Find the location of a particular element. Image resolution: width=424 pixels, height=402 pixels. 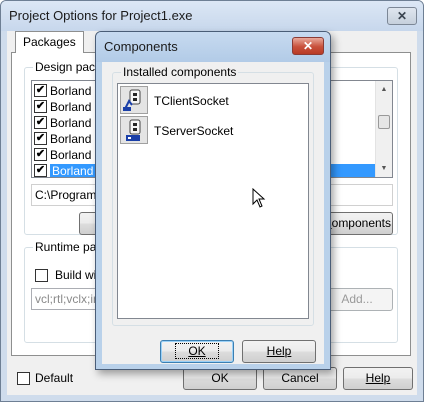

packages-scrollbar: ▲ ▼ is located at coordinates (383, 129).